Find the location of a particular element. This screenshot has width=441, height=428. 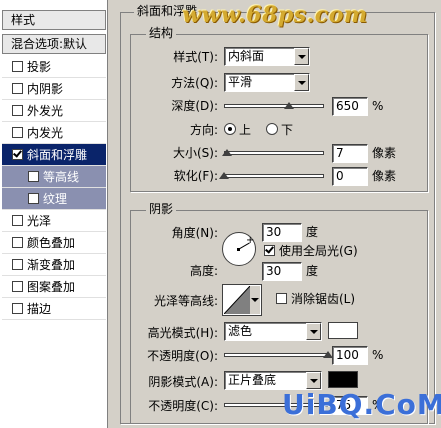

radio-selected-icon is located at coordinates (230, 129).